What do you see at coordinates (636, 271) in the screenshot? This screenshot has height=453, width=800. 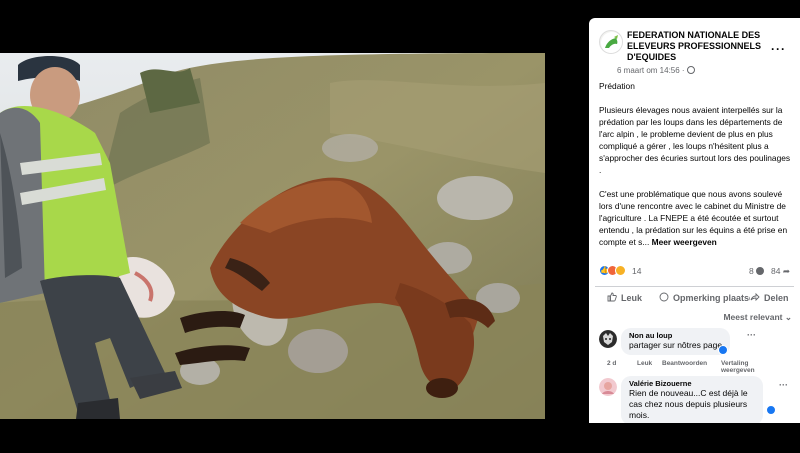 I see `reaction-count: 14` at bounding box center [636, 271].